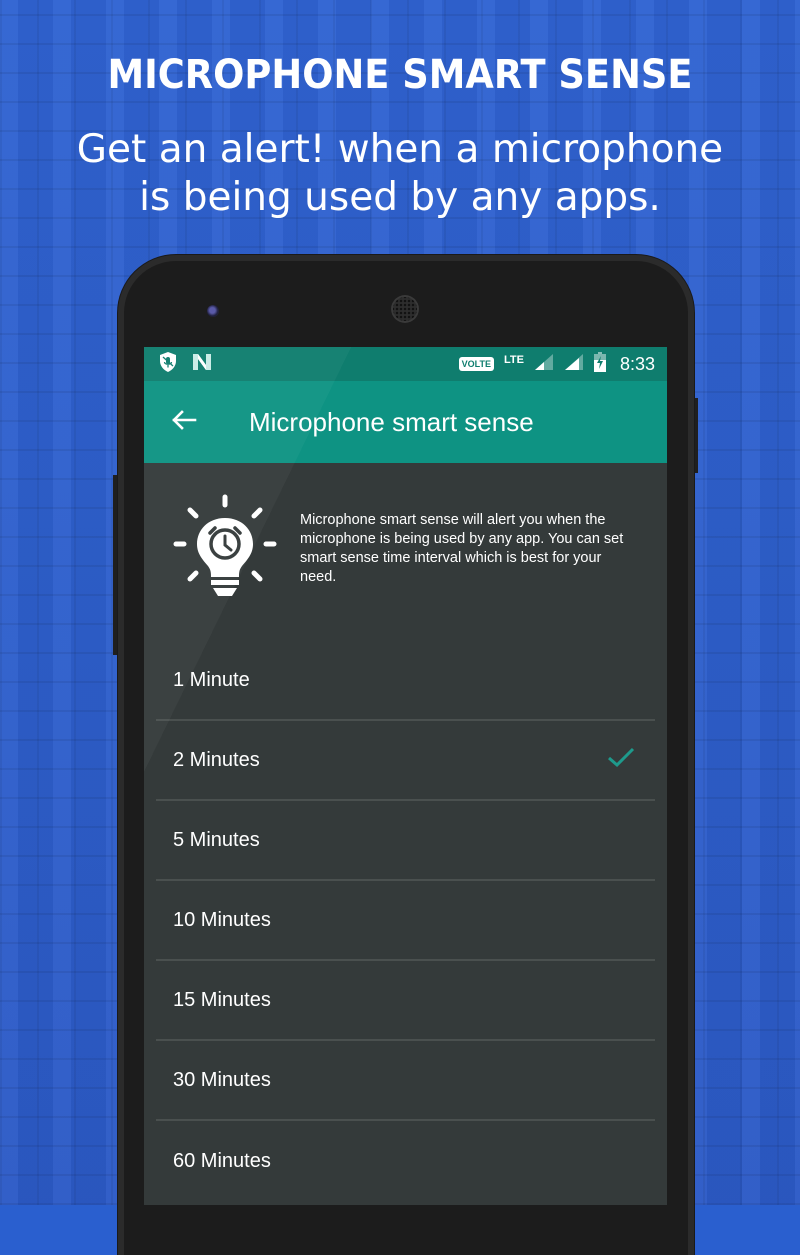 The height and width of the screenshot is (1255, 800). What do you see at coordinates (405, 841) in the screenshot?
I see `interval-option-5-minutes: 5 Minutes` at bounding box center [405, 841].